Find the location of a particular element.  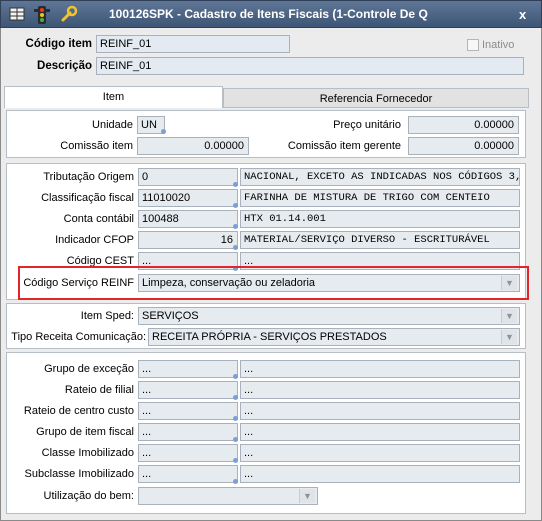

tab-item: Item is located at coordinates (113, 97).